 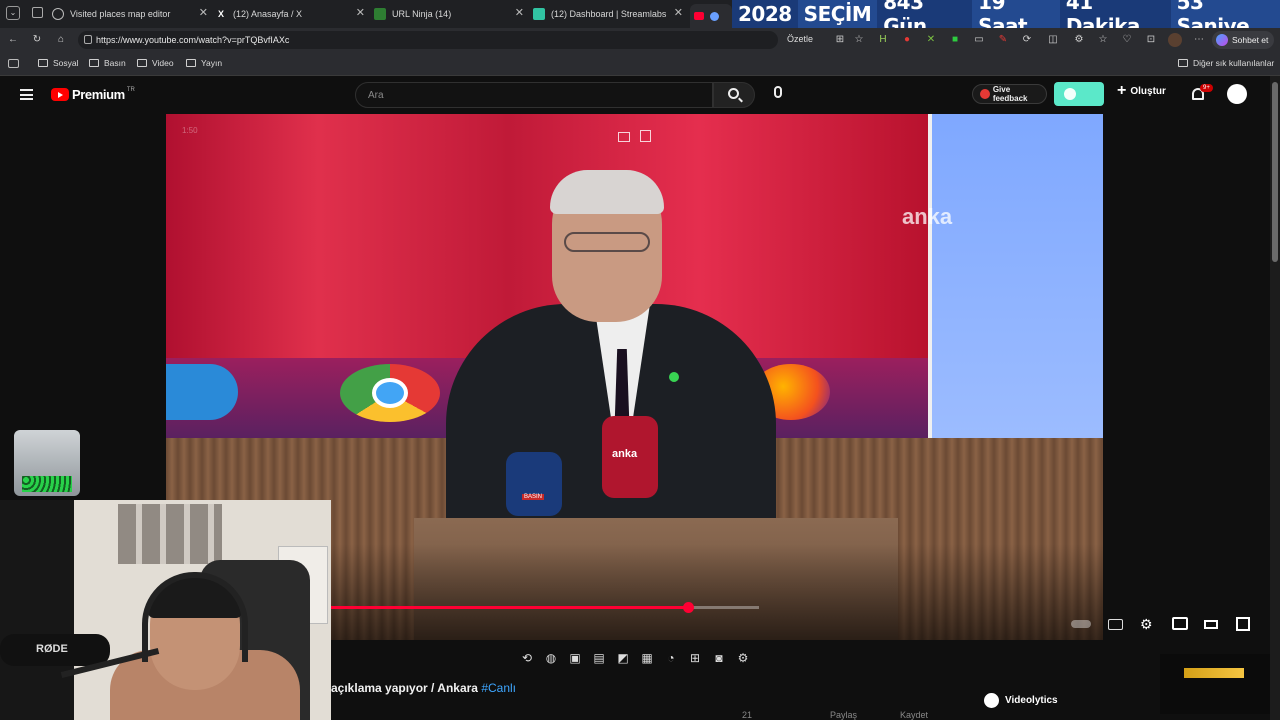 I want to click on countdown-days: 843 Gün, so click(x=905, y=19).